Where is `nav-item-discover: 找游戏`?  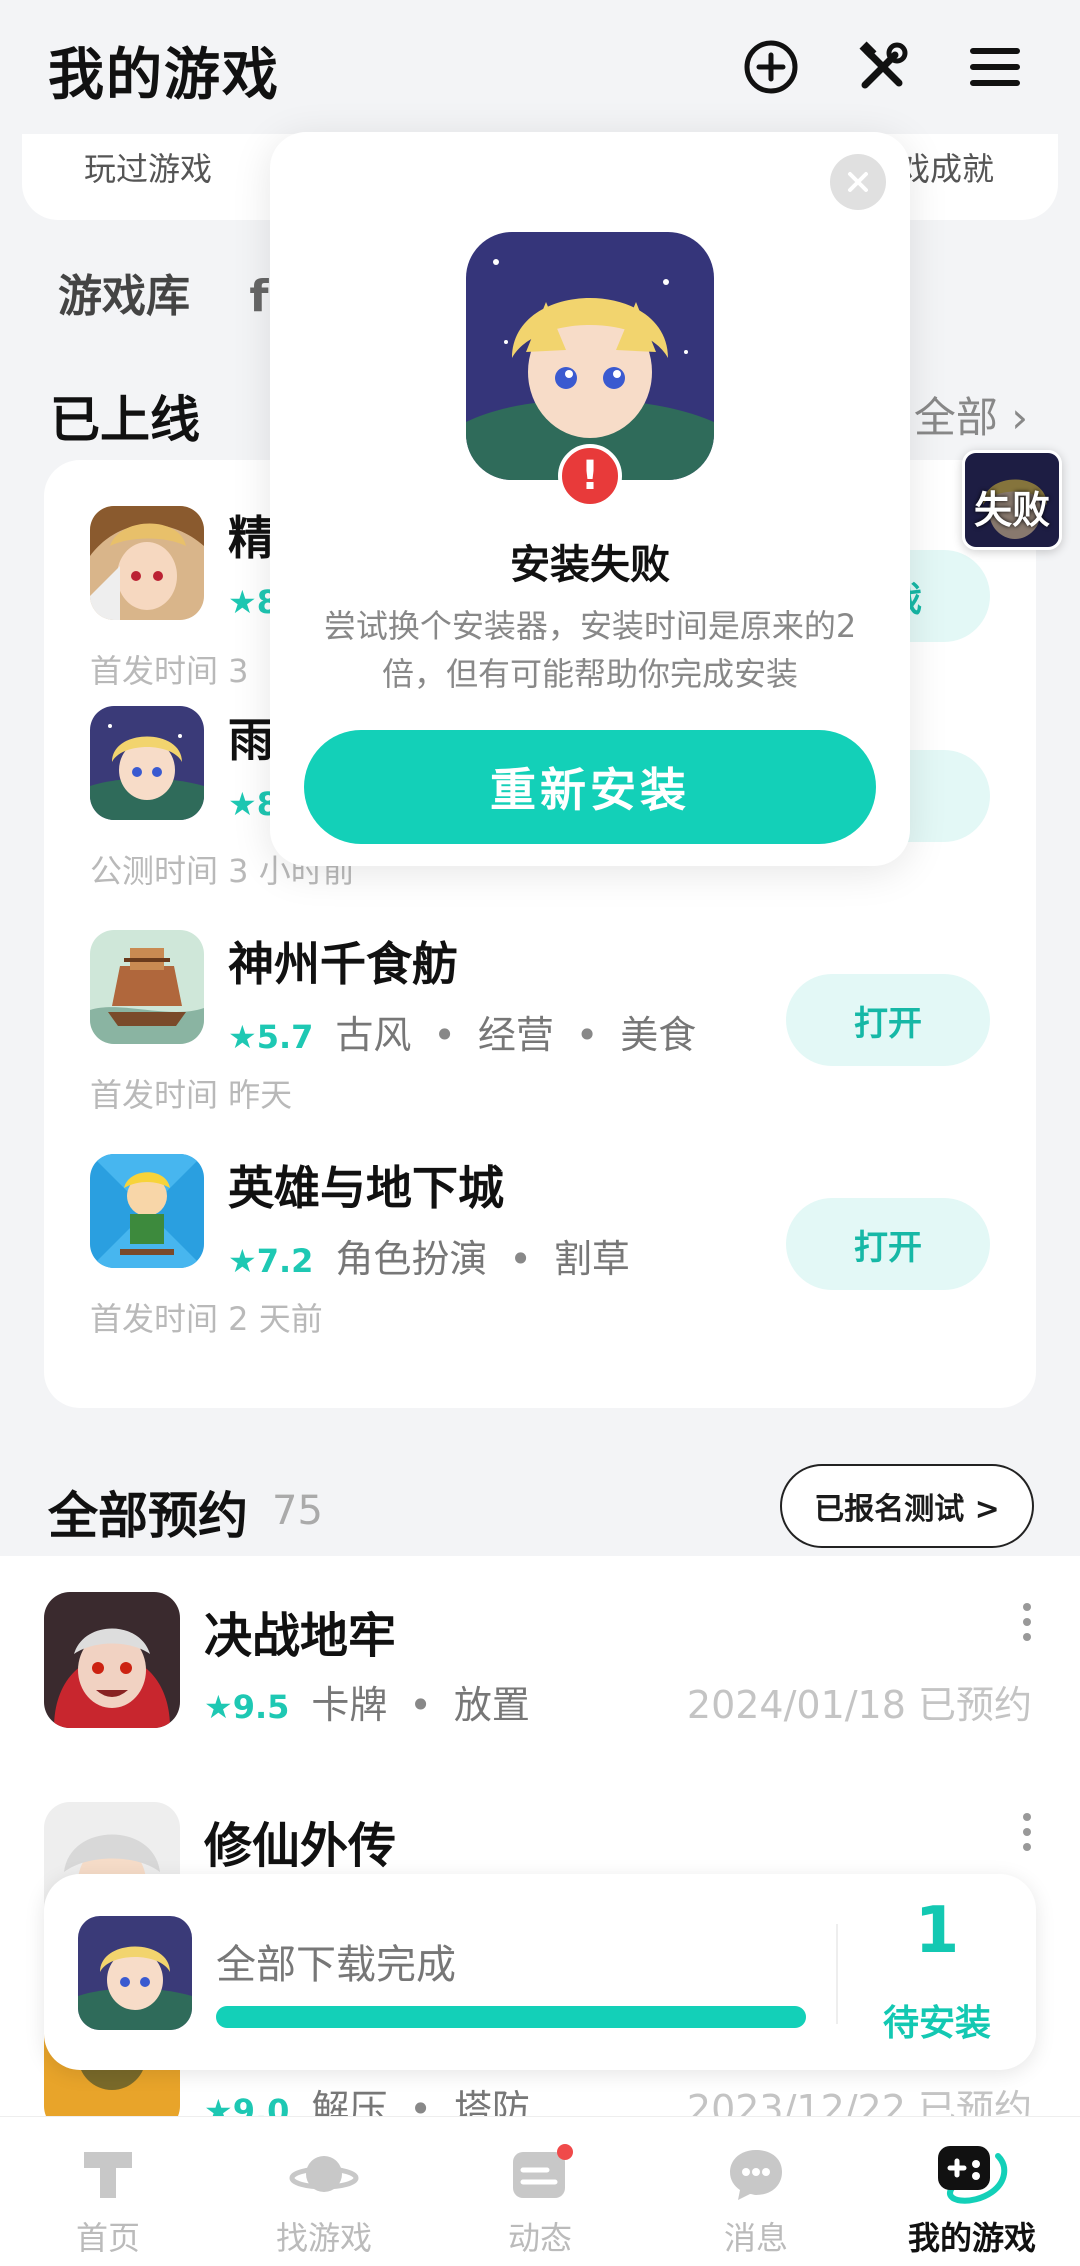
nav-item-discover: 找游戏 is located at coordinates (324, 2191).